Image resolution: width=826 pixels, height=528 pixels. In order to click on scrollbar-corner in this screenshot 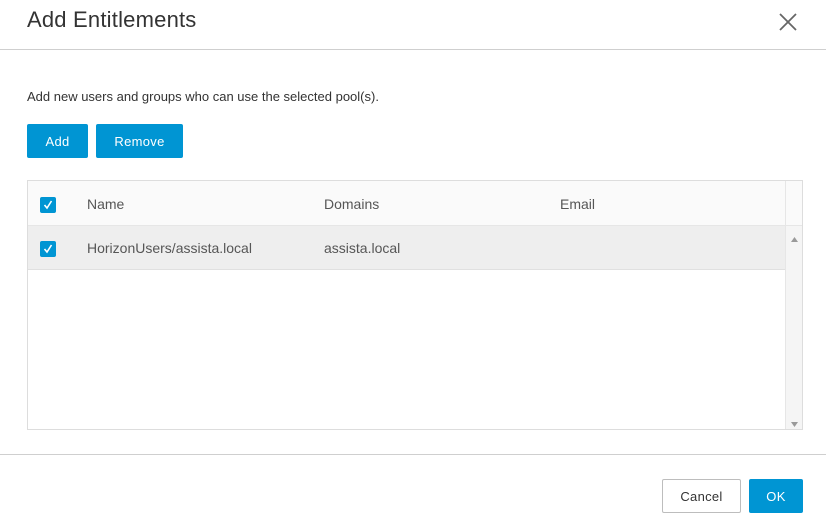, I will do `click(794, 203)`.